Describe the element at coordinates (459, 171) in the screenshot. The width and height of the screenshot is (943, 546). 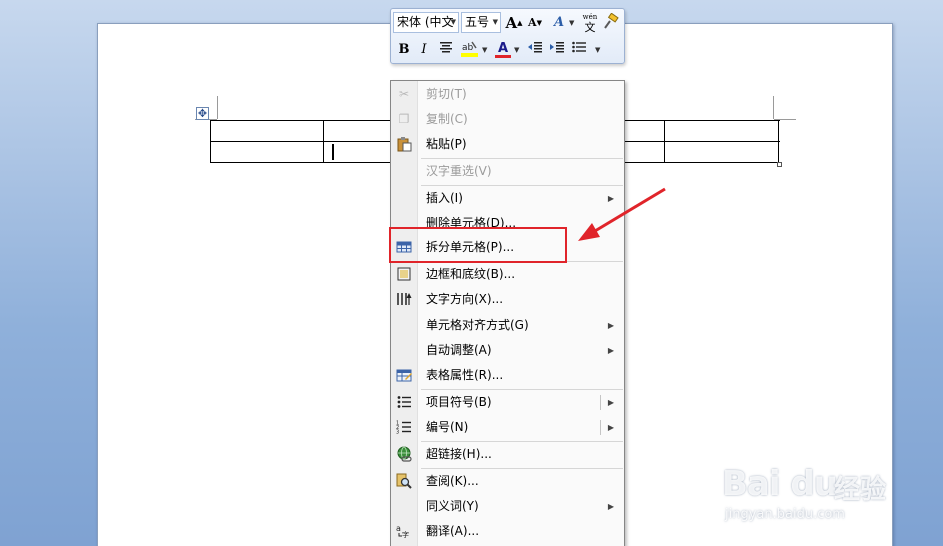
I see `menu-item-label: 汉字重选(V)` at that location.